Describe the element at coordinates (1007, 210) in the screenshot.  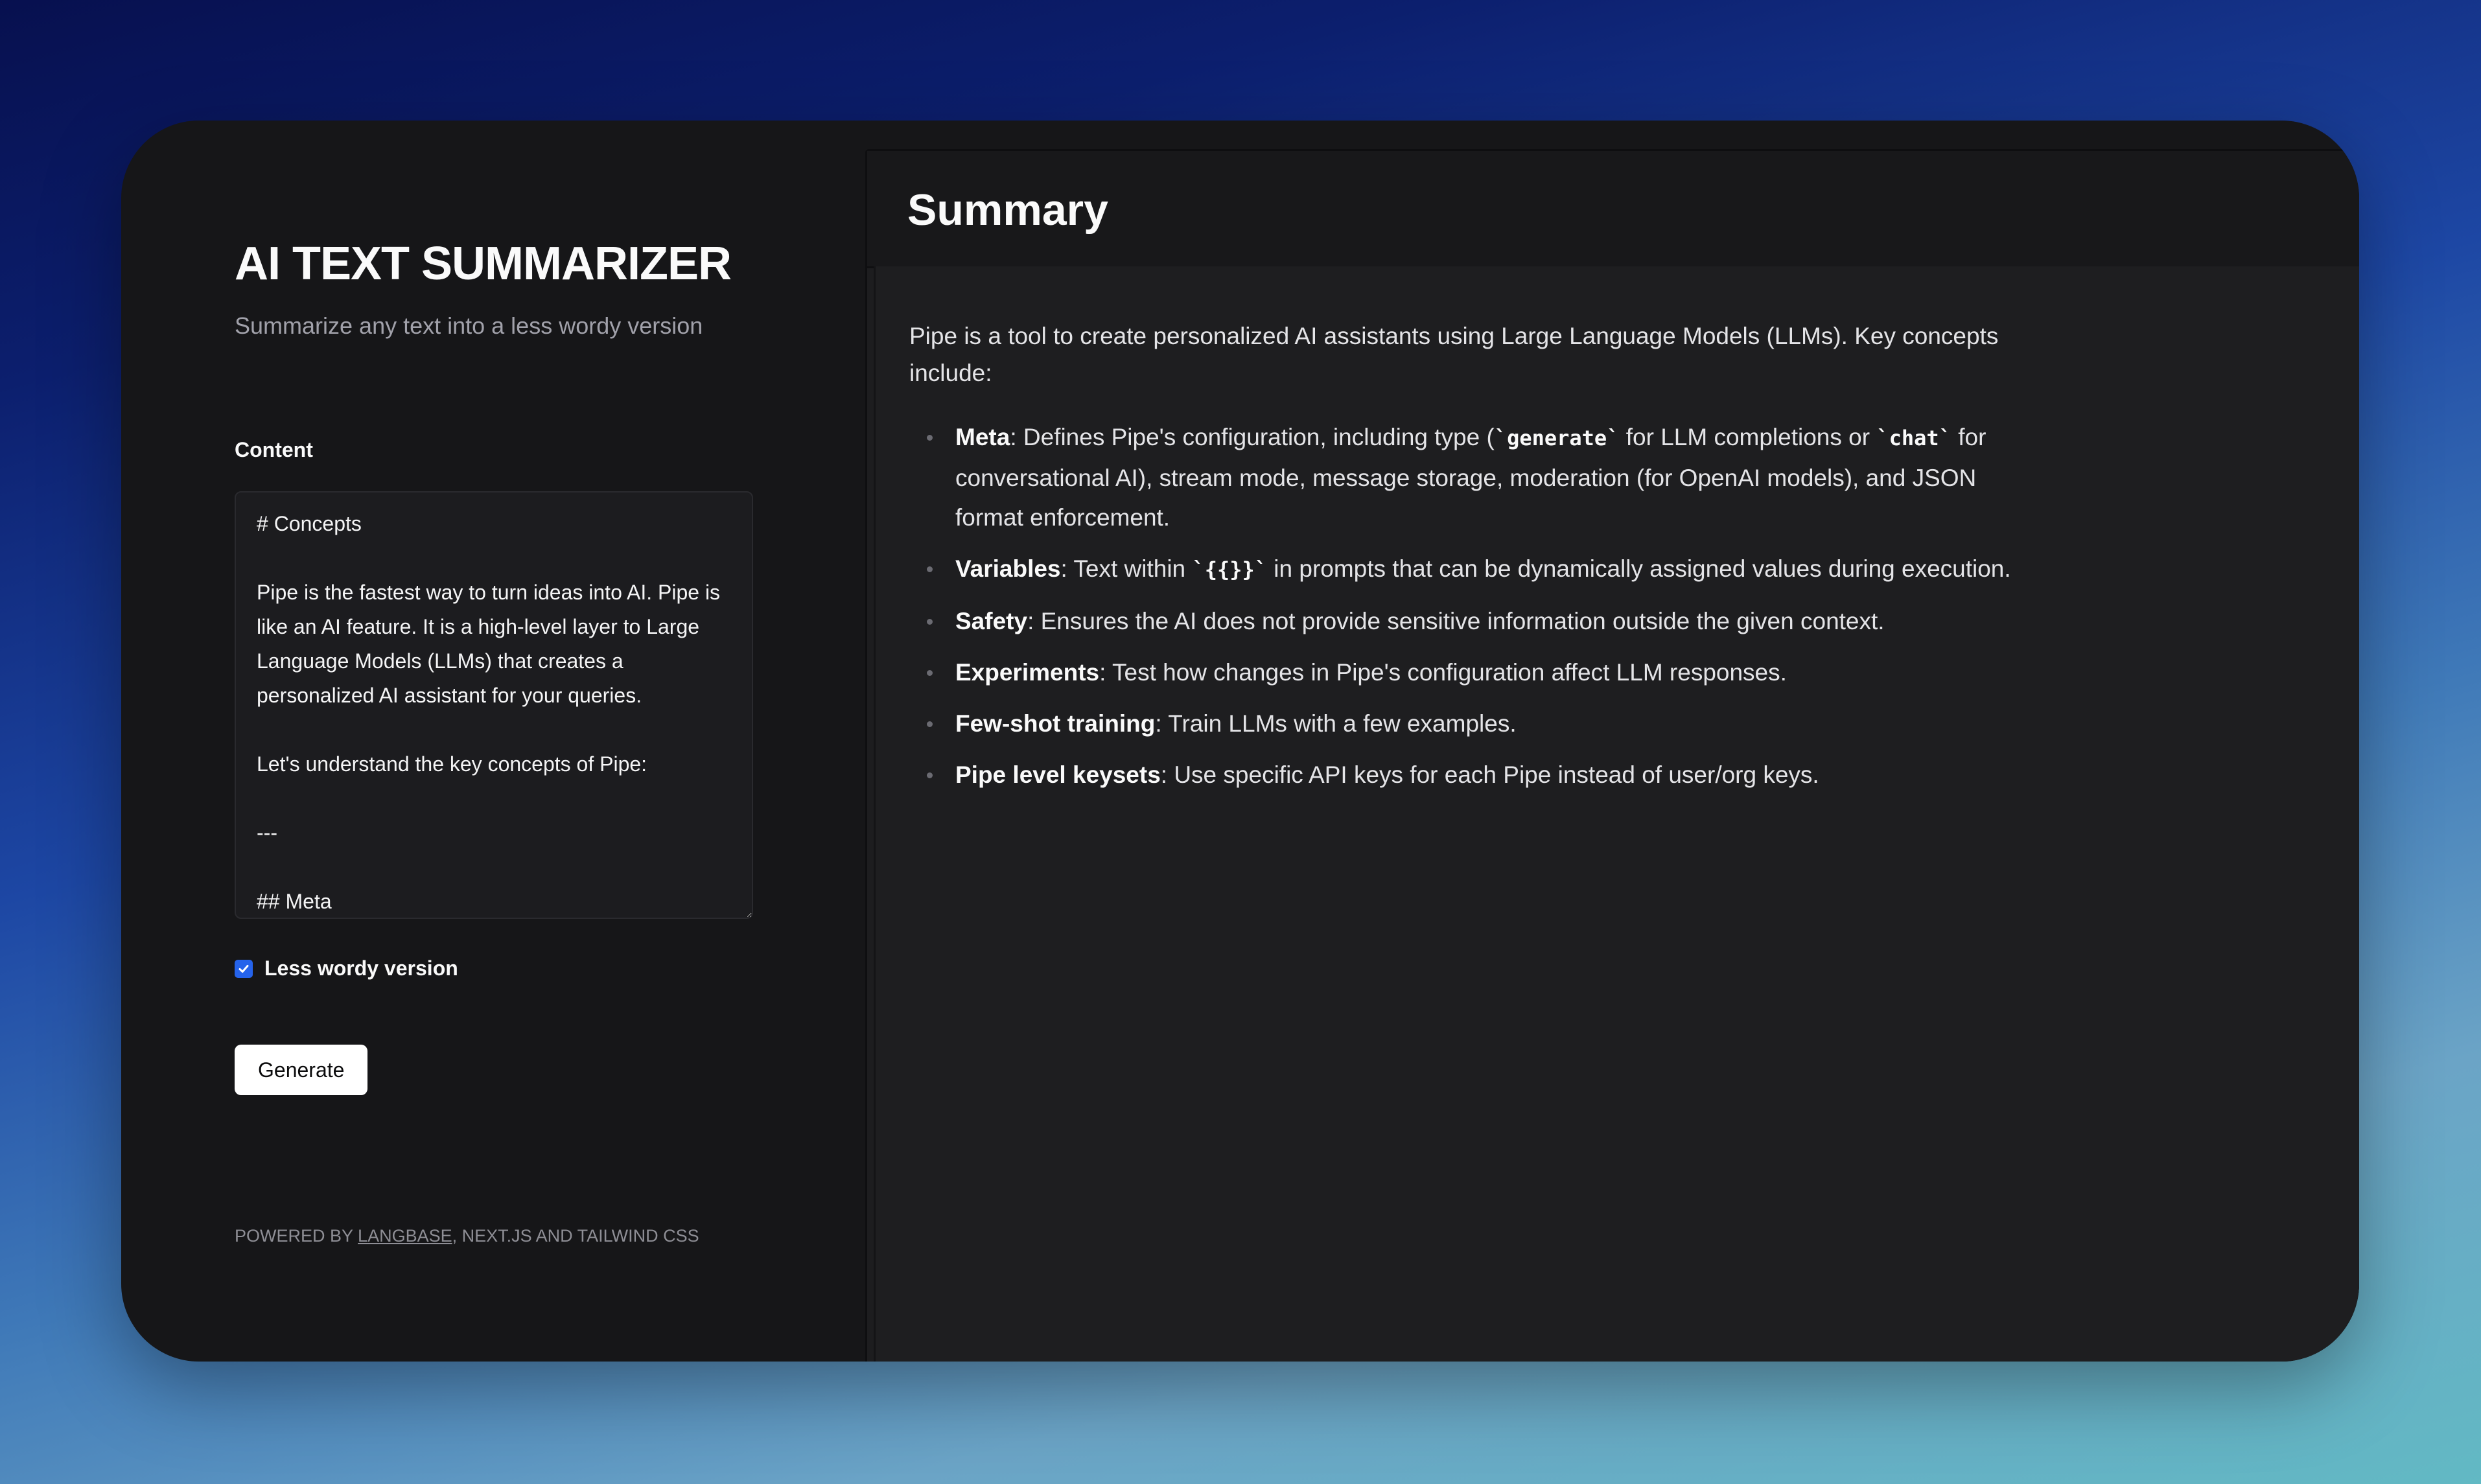
I see `summary-title: Summary` at that location.